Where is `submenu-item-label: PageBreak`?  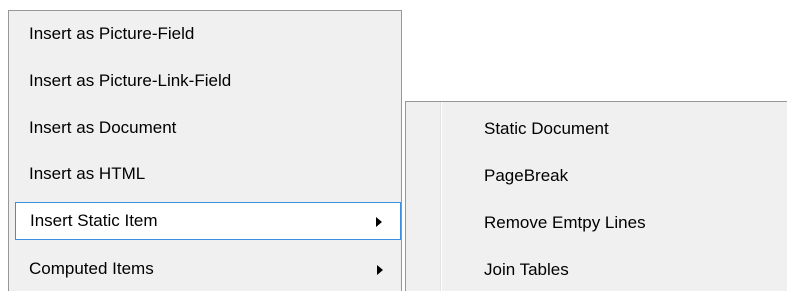 submenu-item-label: PageBreak is located at coordinates (526, 175).